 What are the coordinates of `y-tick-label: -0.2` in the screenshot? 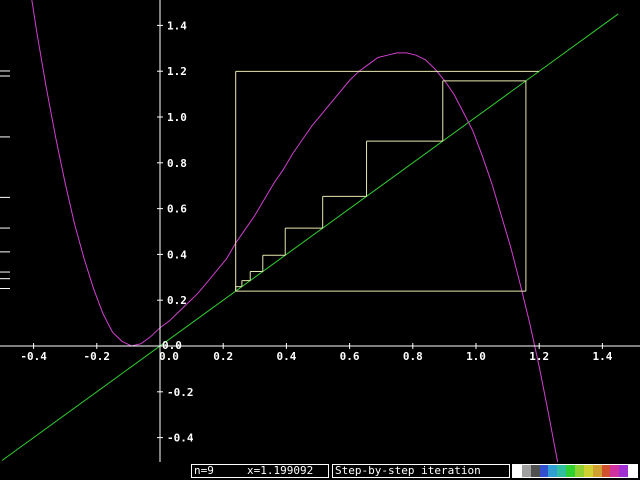 It's located at (180, 392).